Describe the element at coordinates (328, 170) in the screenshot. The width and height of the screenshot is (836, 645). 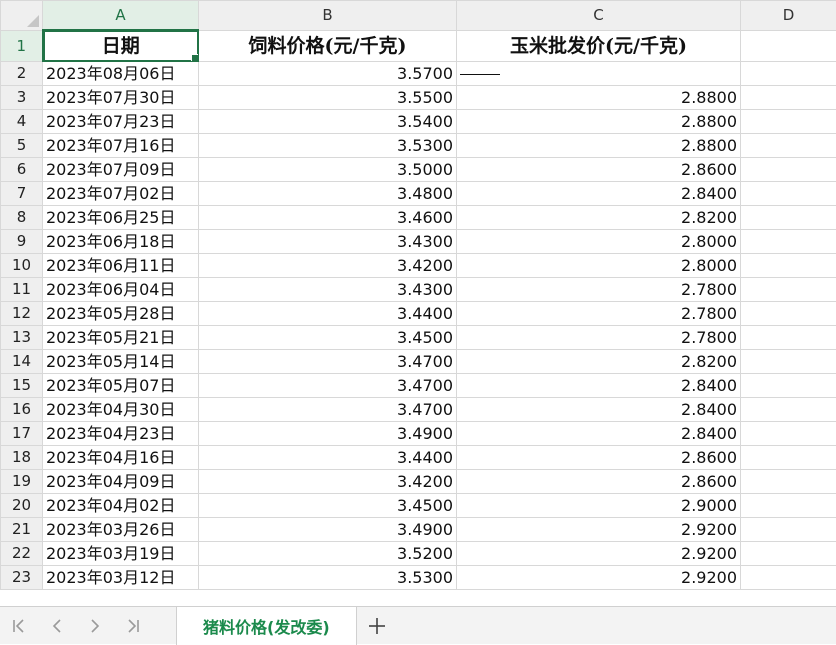
I see `feed-price-cell: 3.5000` at that location.